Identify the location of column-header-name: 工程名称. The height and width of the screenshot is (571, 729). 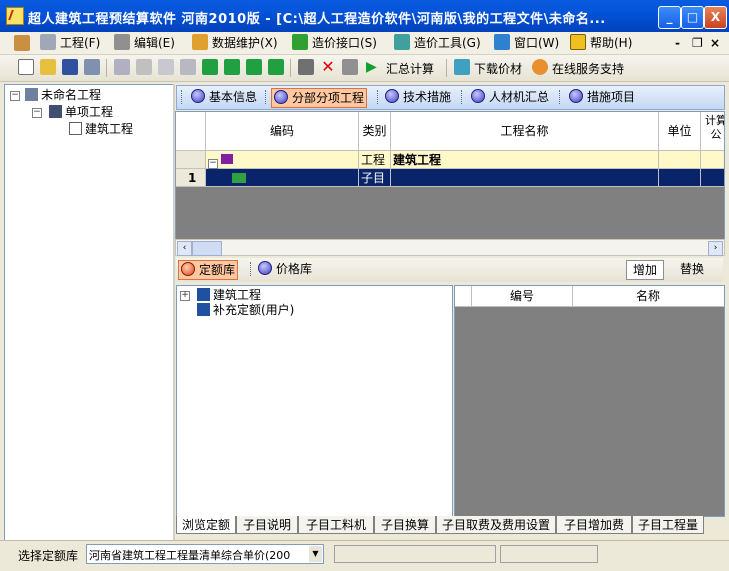
(525, 131).